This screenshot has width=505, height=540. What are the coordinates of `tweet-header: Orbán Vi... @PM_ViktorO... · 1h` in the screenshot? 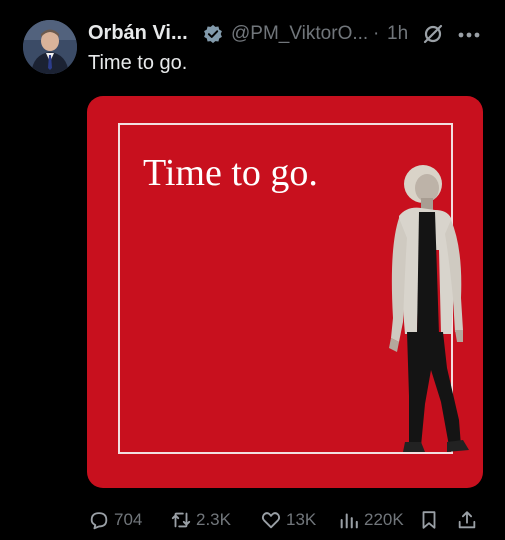 It's located at (290, 34).